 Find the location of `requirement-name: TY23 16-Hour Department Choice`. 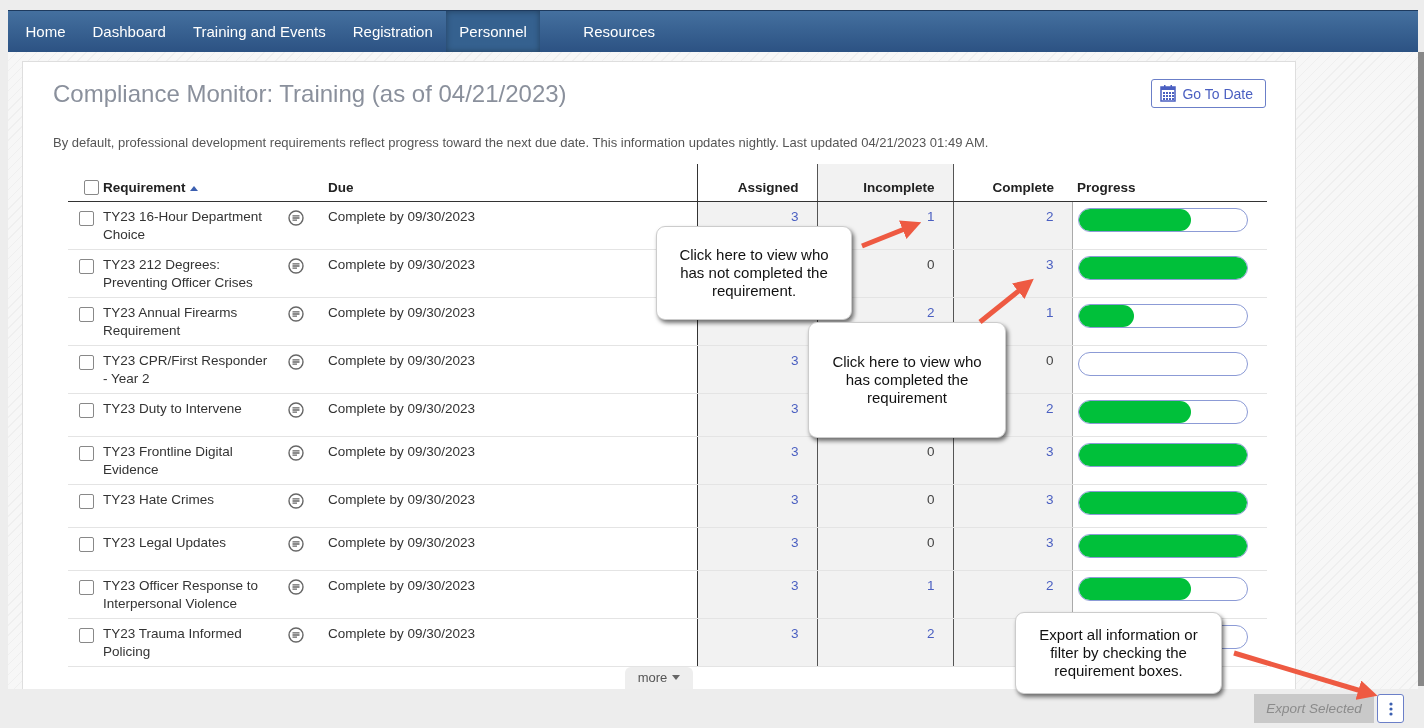

requirement-name: TY23 16-Hour Department Choice is located at coordinates (183, 226).